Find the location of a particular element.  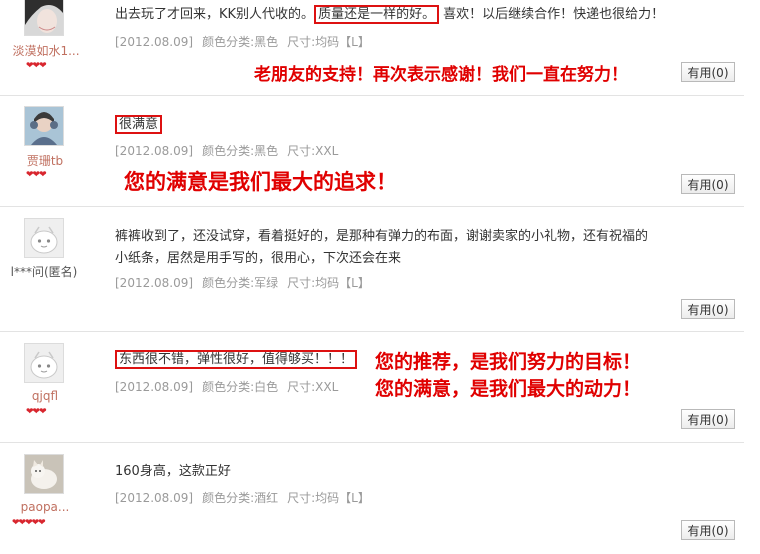

review-text: 出去玩了才回来，KK别人代收的。 is located at coordinates (215, 14).